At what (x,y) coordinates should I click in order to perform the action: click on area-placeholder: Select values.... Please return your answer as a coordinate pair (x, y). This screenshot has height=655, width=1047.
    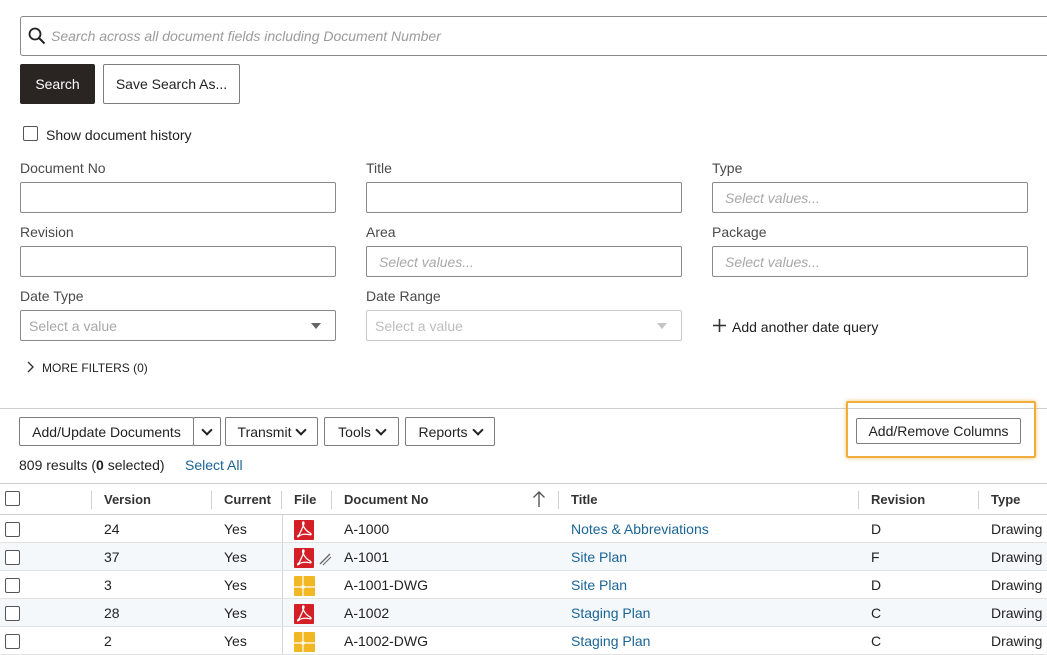
    Looking at the image, I should click on (426, 262).